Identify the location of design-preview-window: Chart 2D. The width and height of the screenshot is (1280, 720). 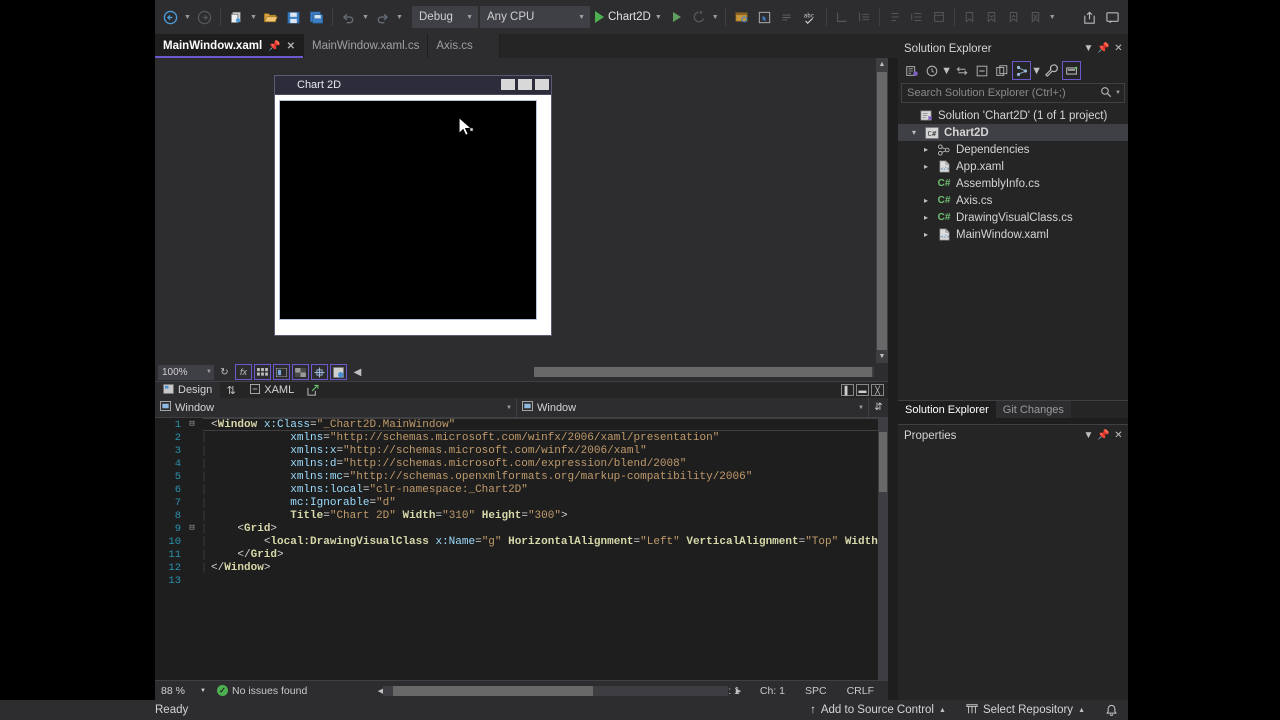
(413, 205).